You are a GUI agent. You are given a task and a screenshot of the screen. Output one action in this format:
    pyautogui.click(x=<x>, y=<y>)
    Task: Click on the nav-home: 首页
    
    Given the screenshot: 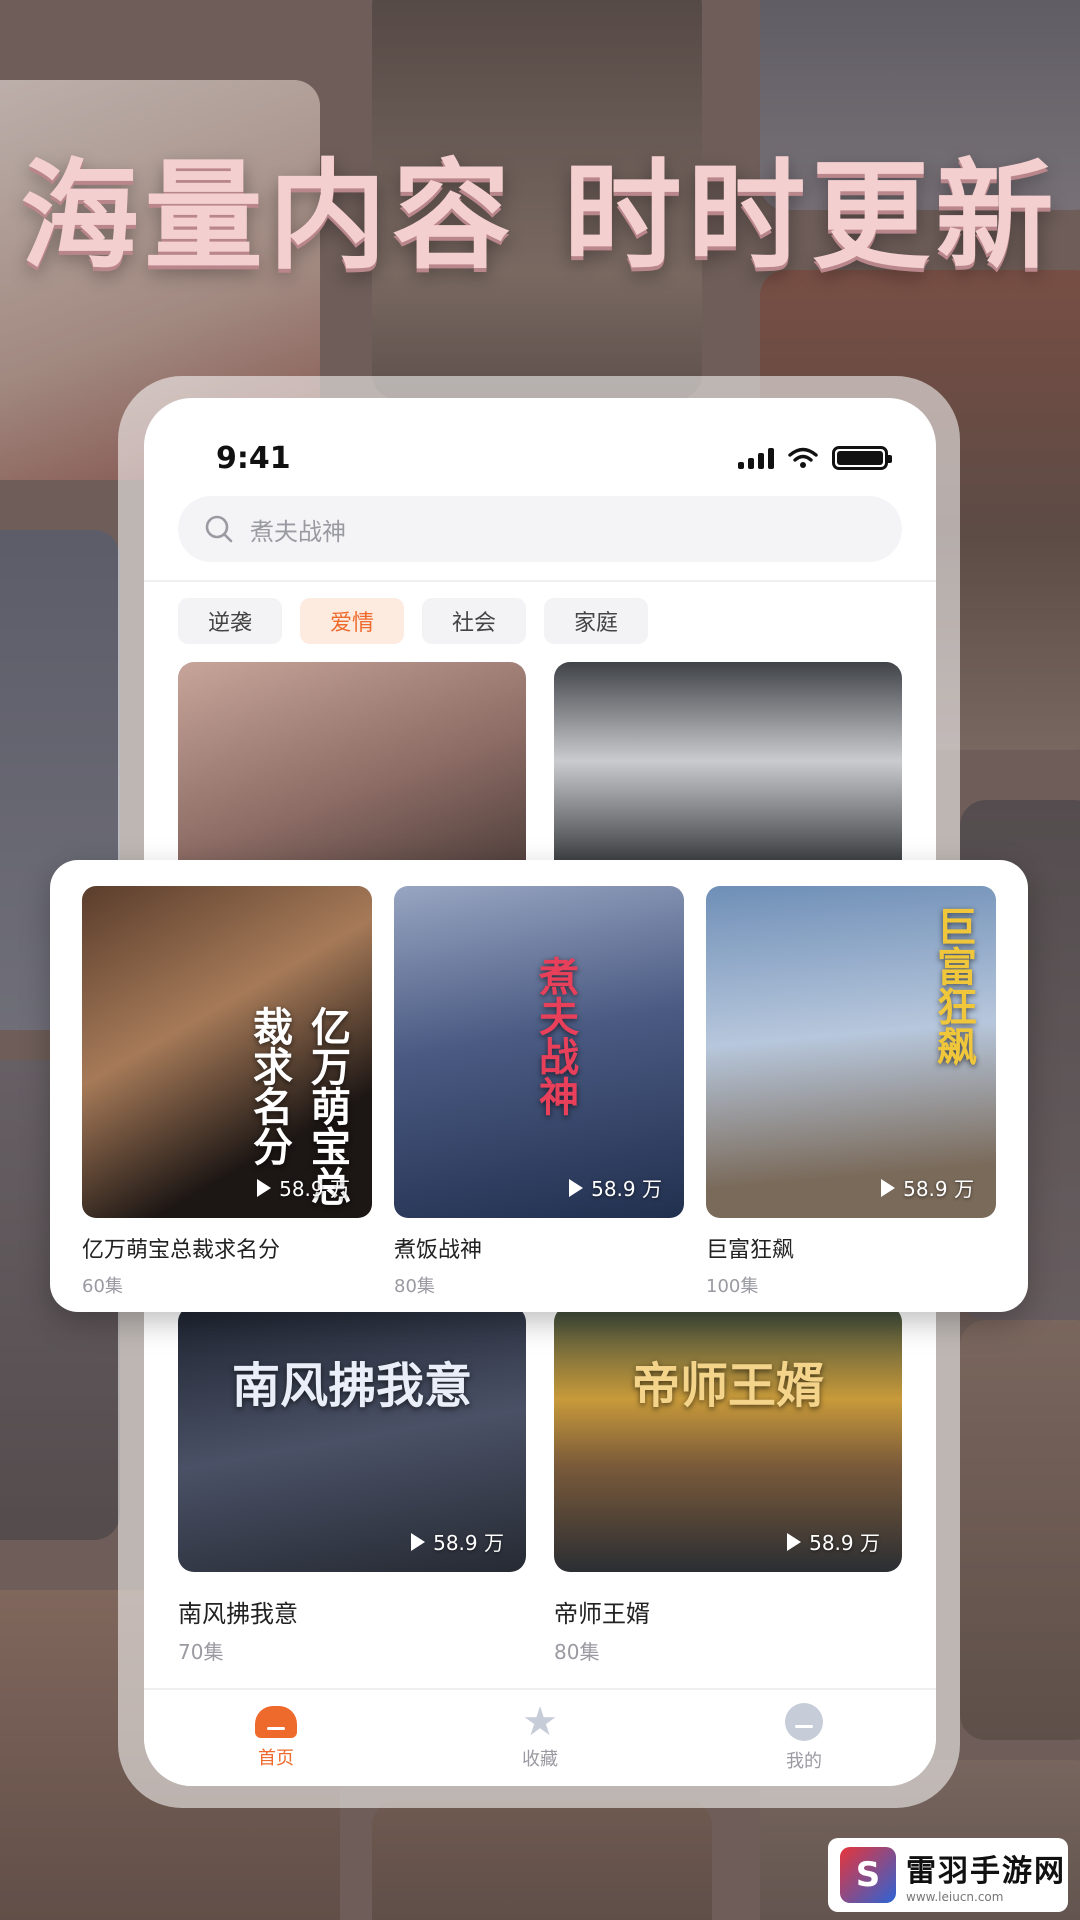 What is the action you would take?
    pyautogui.click(x=276, y=1738)
    